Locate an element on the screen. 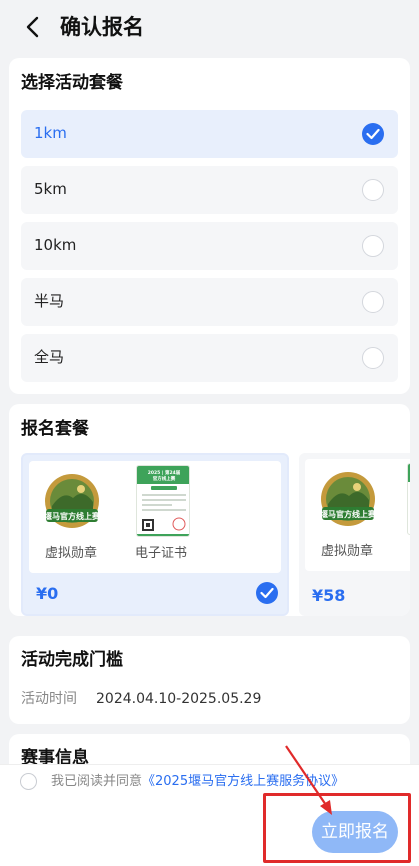  certificate-image is located at coordinates (408, 499).